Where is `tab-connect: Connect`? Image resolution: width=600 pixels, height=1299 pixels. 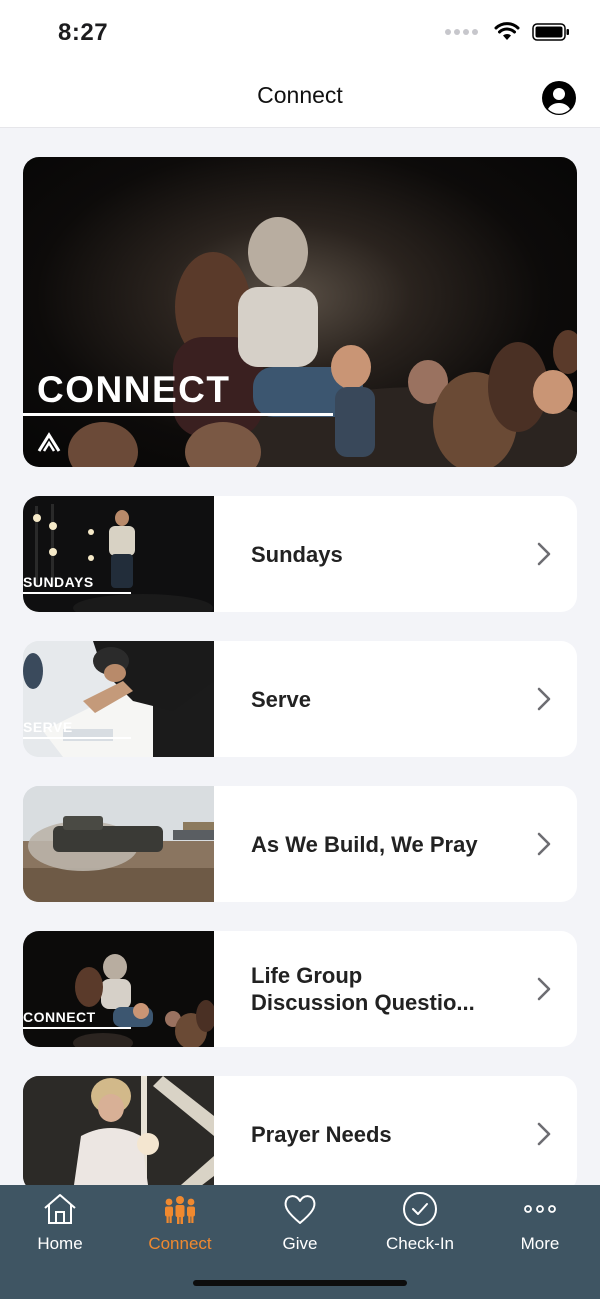
tab-connect: Connect is located at coordinates (180, 1225).